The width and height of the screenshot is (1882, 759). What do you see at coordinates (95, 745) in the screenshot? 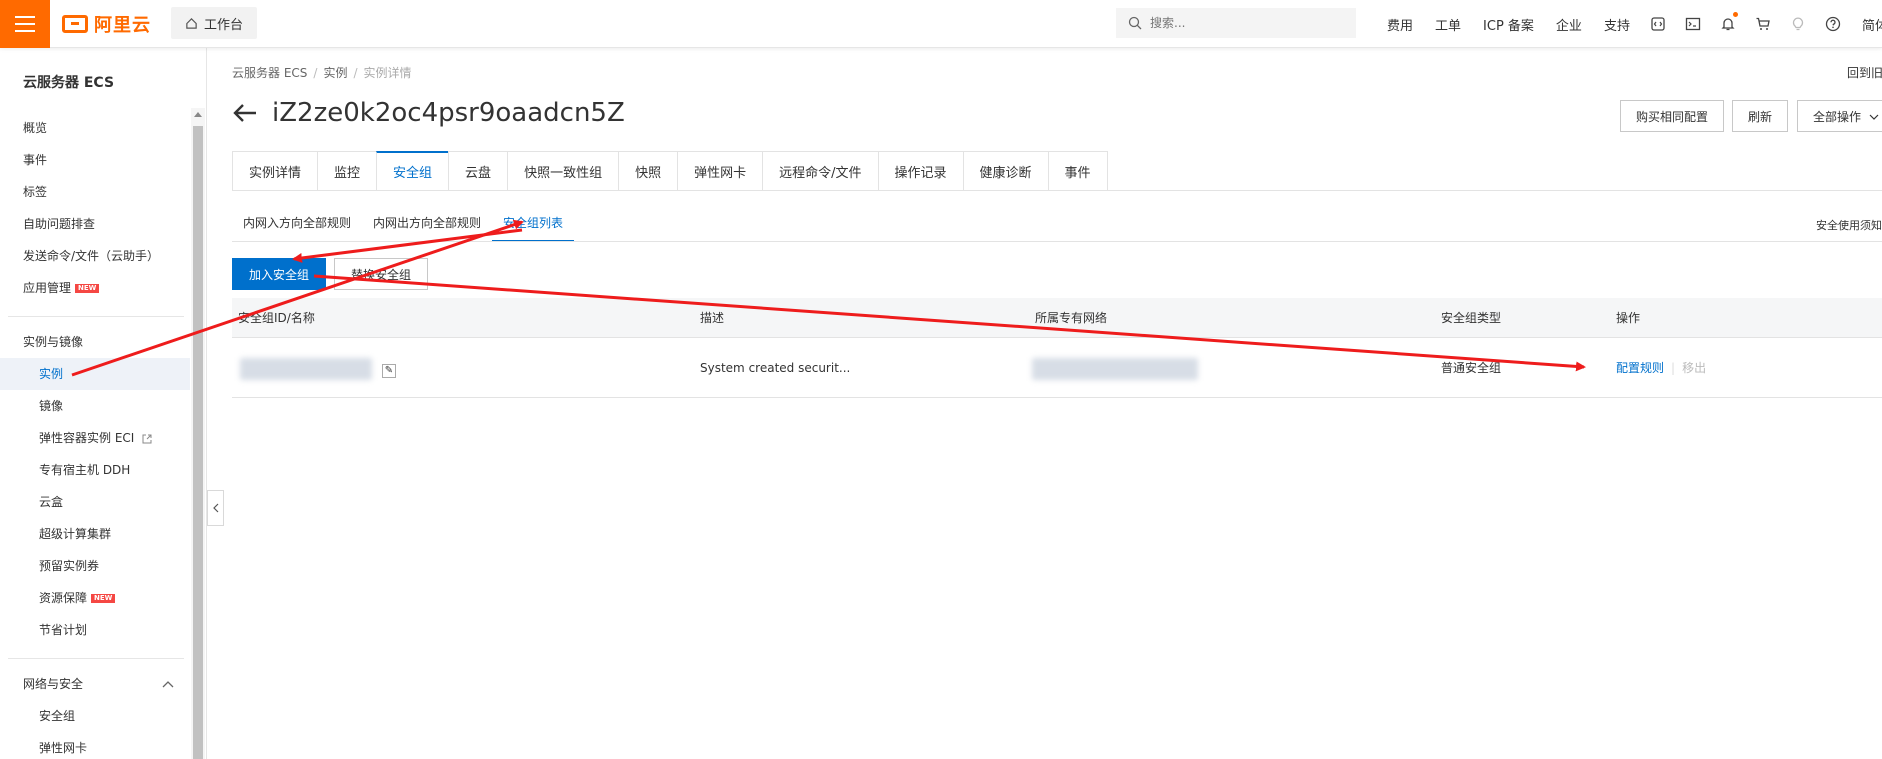
I see `sidebar-item-eni: 弹性网卡` at bounding box center [95, 745].